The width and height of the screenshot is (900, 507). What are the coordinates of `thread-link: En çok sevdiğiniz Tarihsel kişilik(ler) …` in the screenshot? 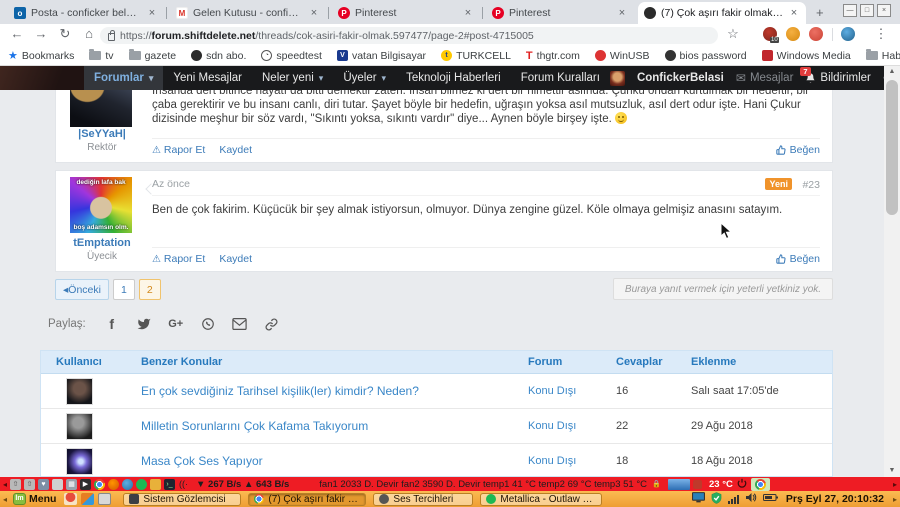 It's located at (280, 391).